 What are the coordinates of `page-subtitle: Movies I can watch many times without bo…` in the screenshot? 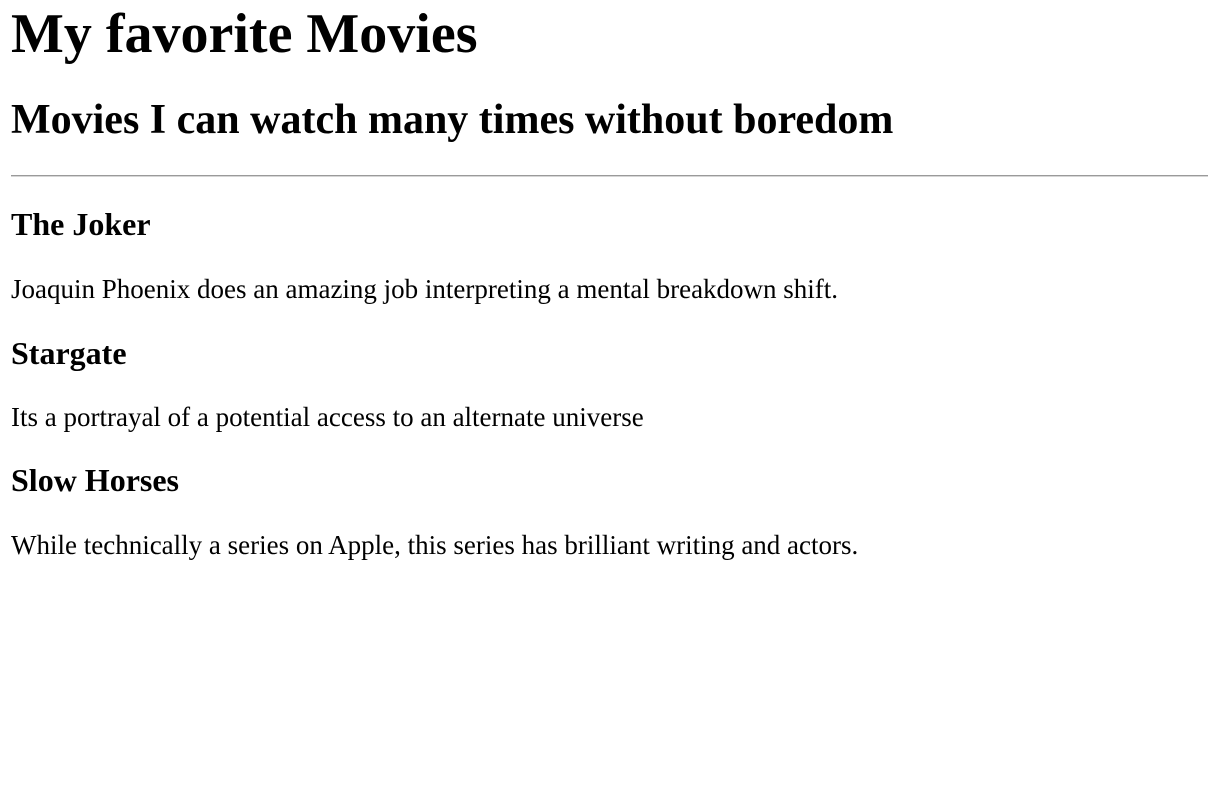 It's located at (452, 120).